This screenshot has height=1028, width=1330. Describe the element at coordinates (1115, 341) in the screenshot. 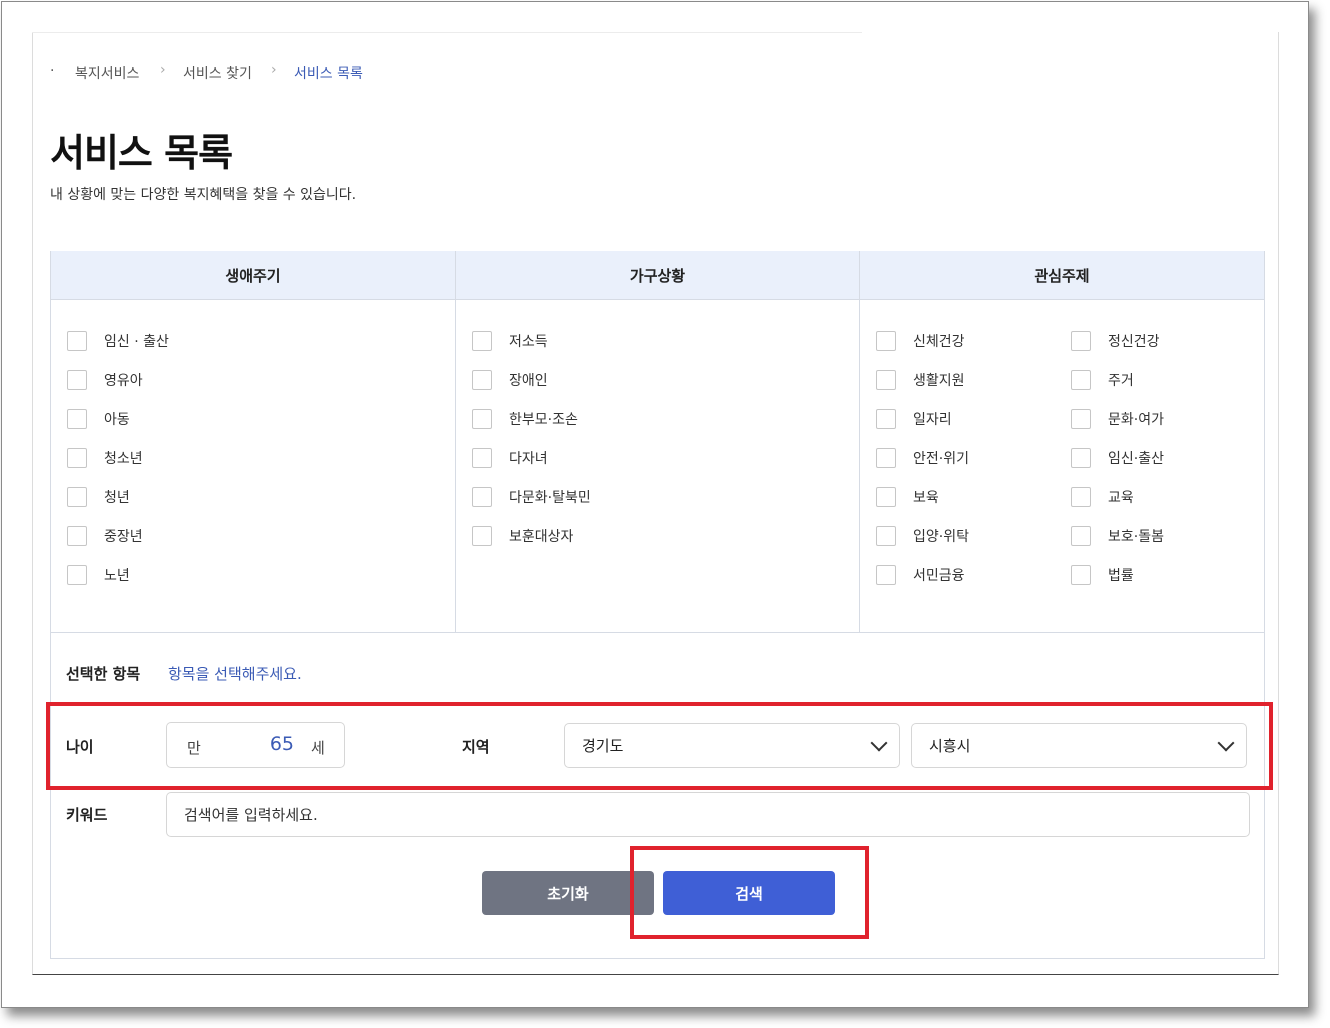

I see `checkbox-option: 정신건강` at that location.